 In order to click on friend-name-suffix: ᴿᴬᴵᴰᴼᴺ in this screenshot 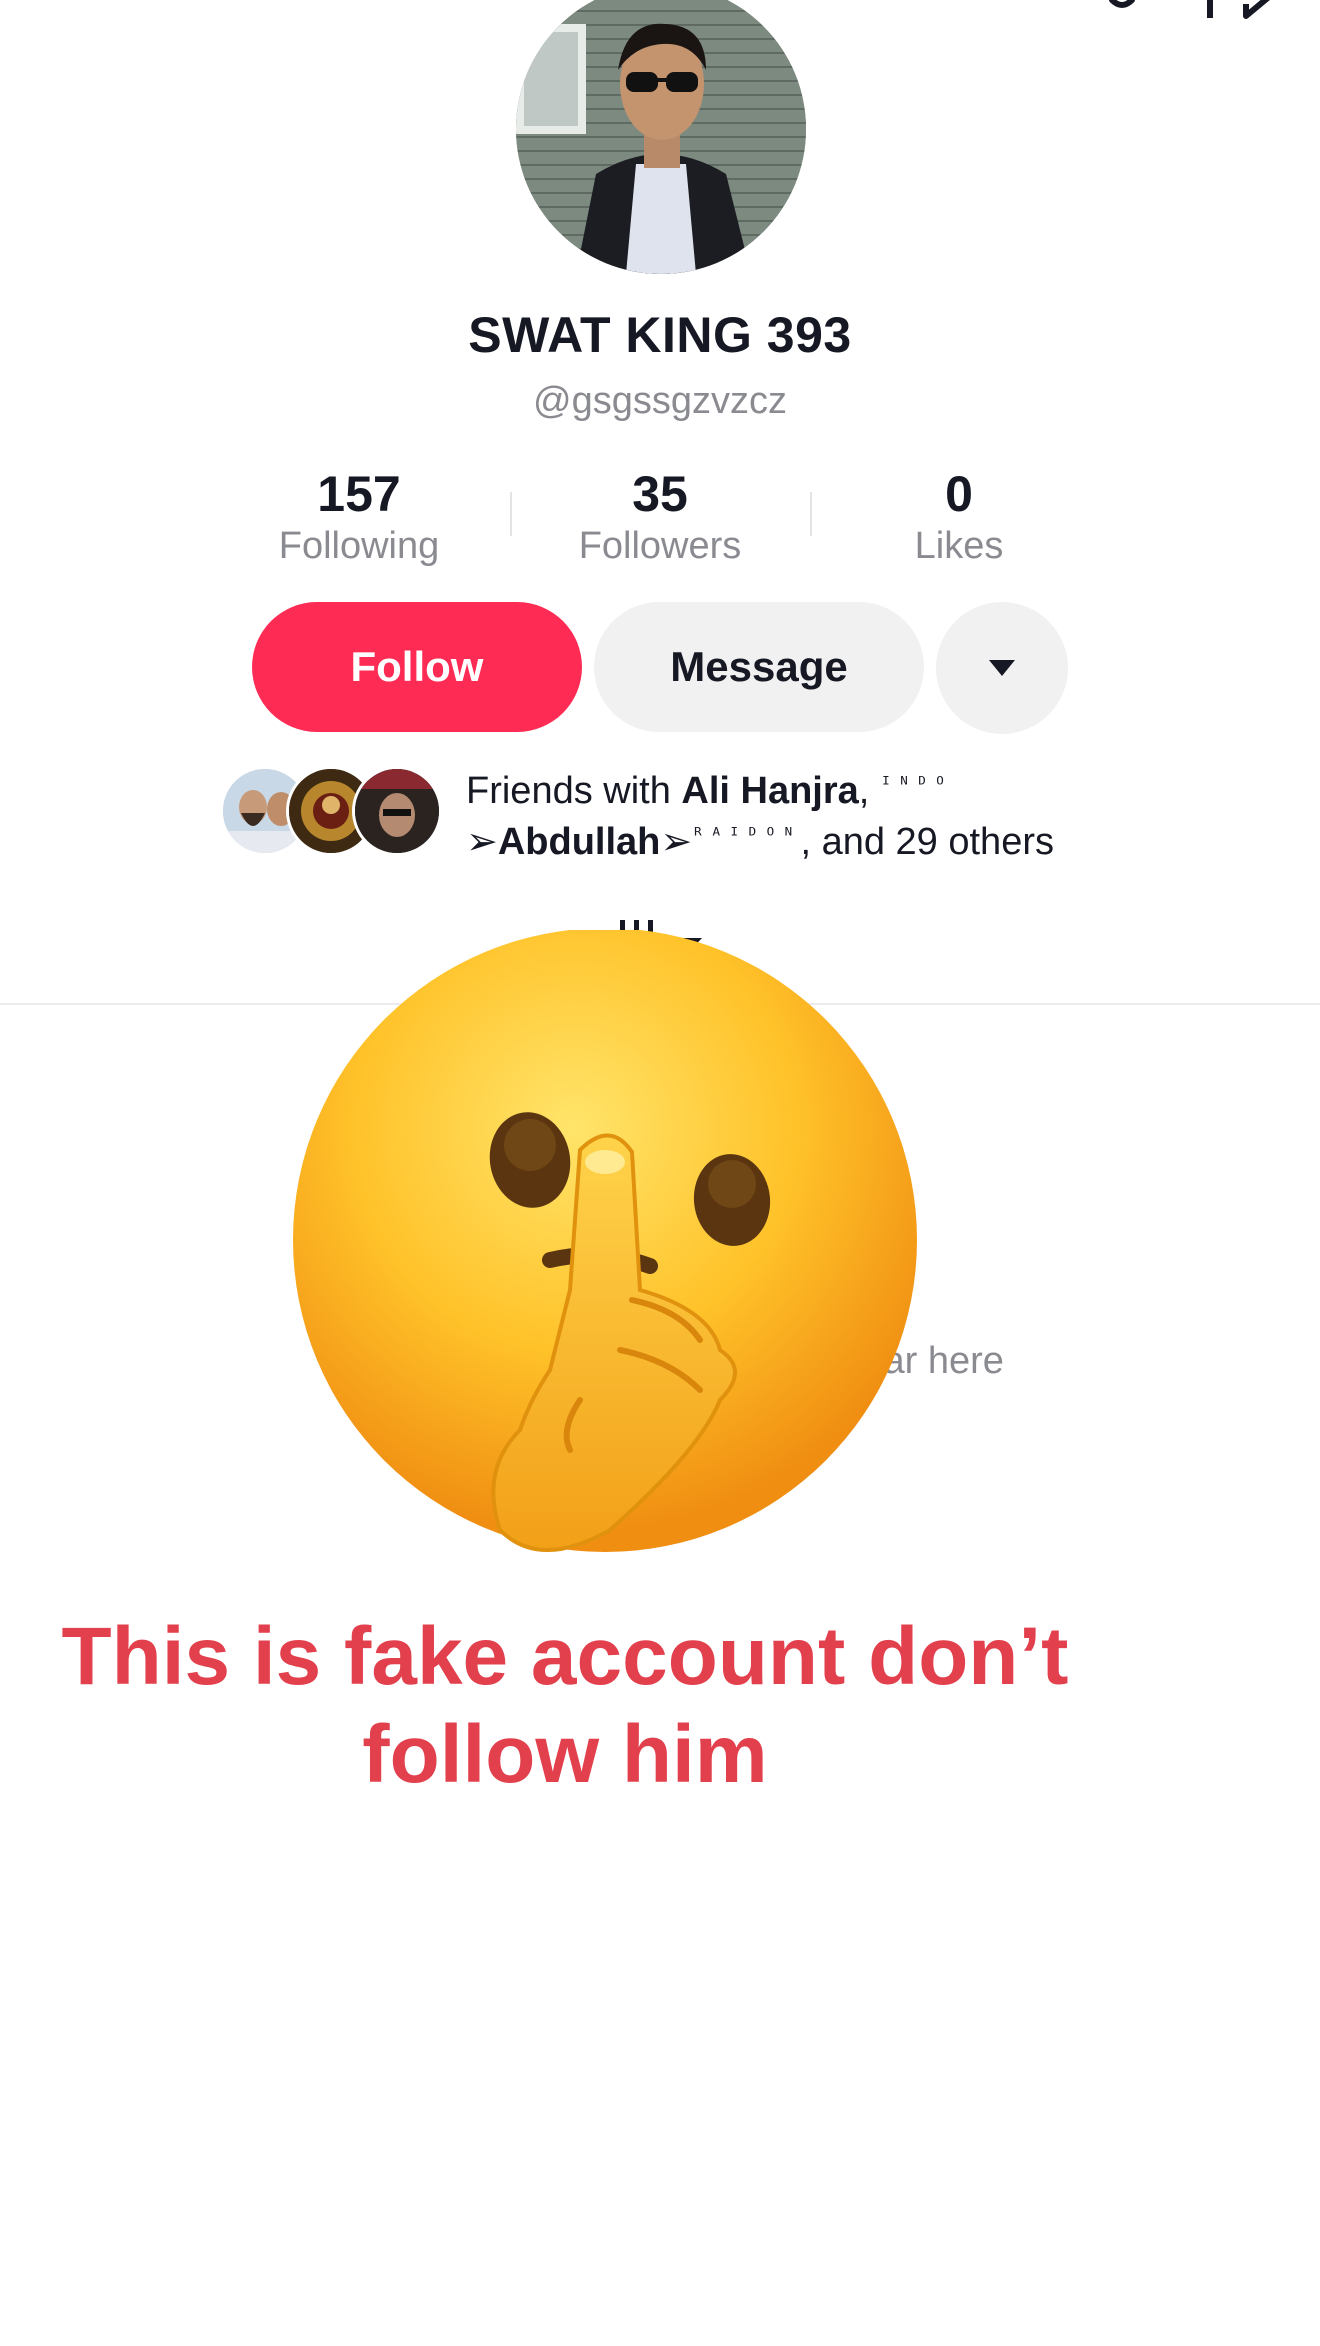, I will do `click(746, 835)`.